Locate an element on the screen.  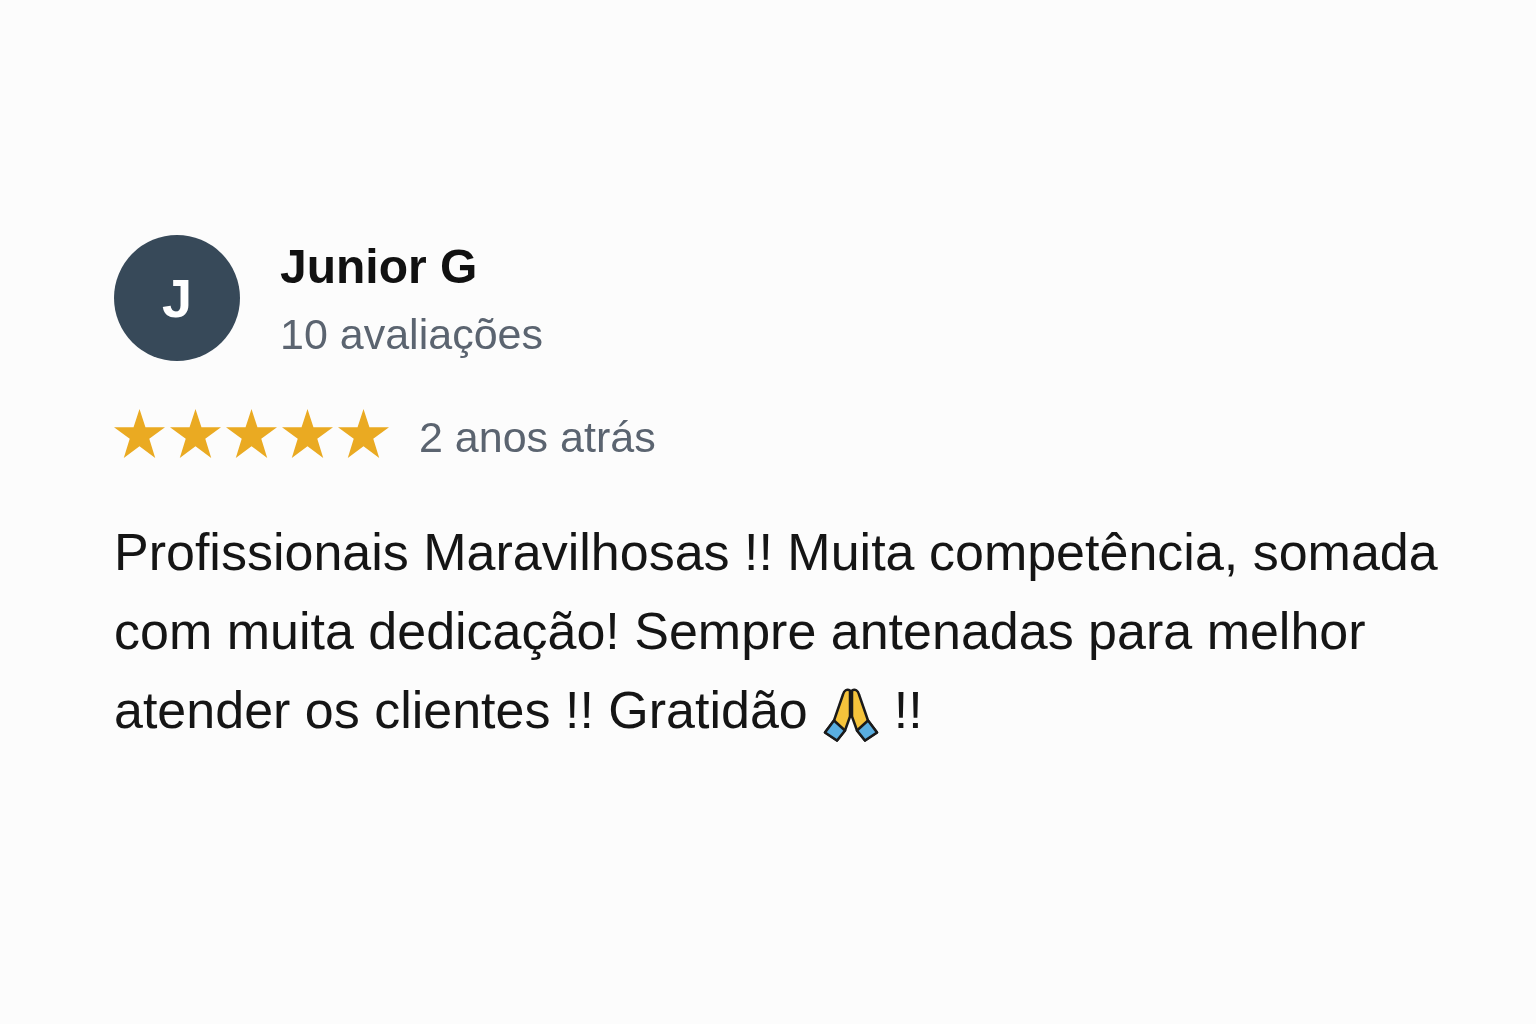
review-text: Profissionais Maravilhosas !! Muita competência, somada is located at coordinates (776, 552).